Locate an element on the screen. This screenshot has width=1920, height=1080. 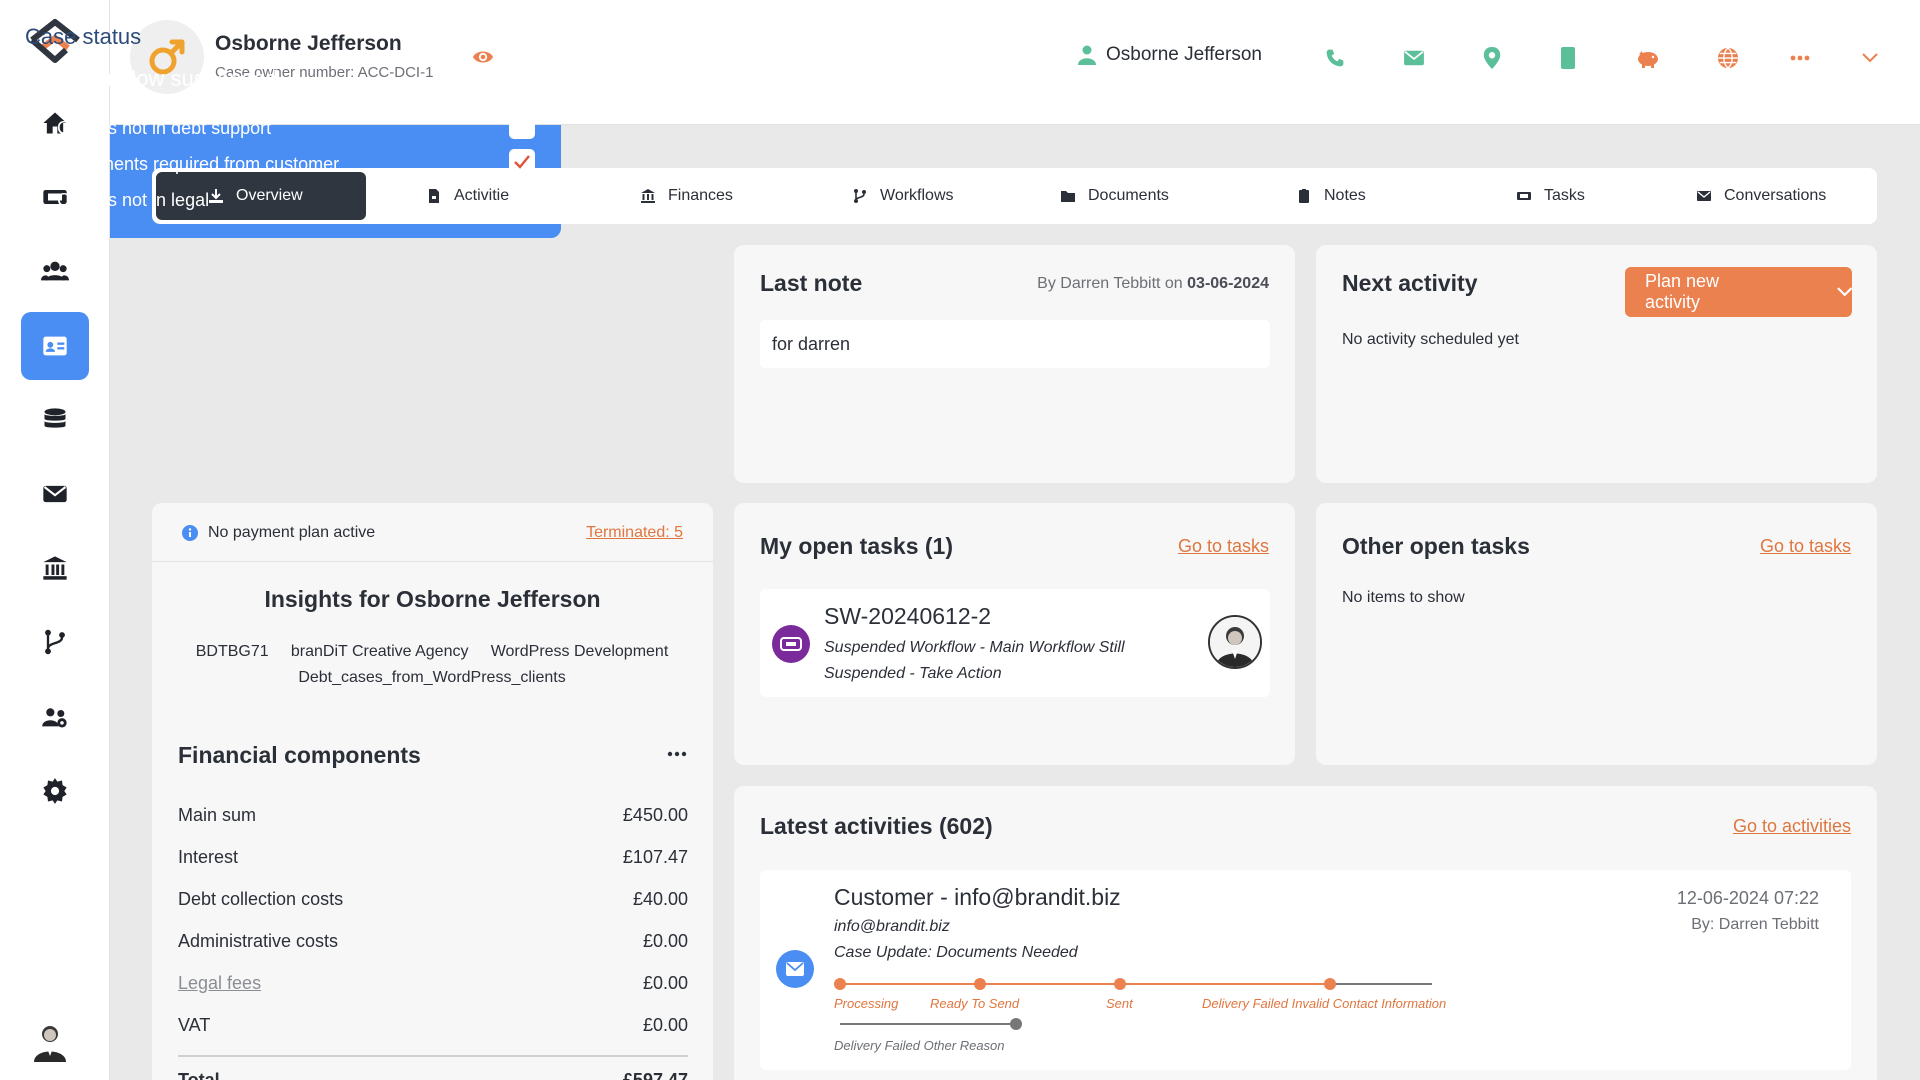
delivery-timeline is located at coordinates (1133, 1004).